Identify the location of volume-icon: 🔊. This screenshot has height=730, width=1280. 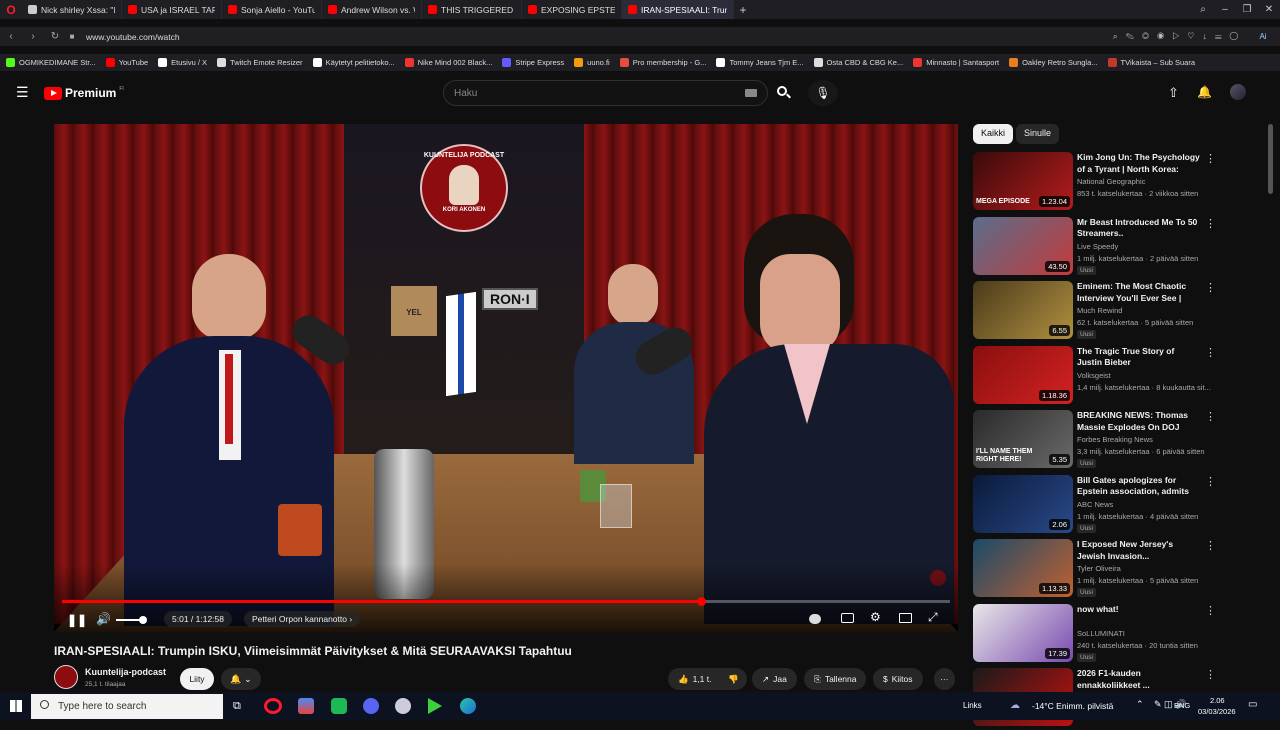
(103, 619).